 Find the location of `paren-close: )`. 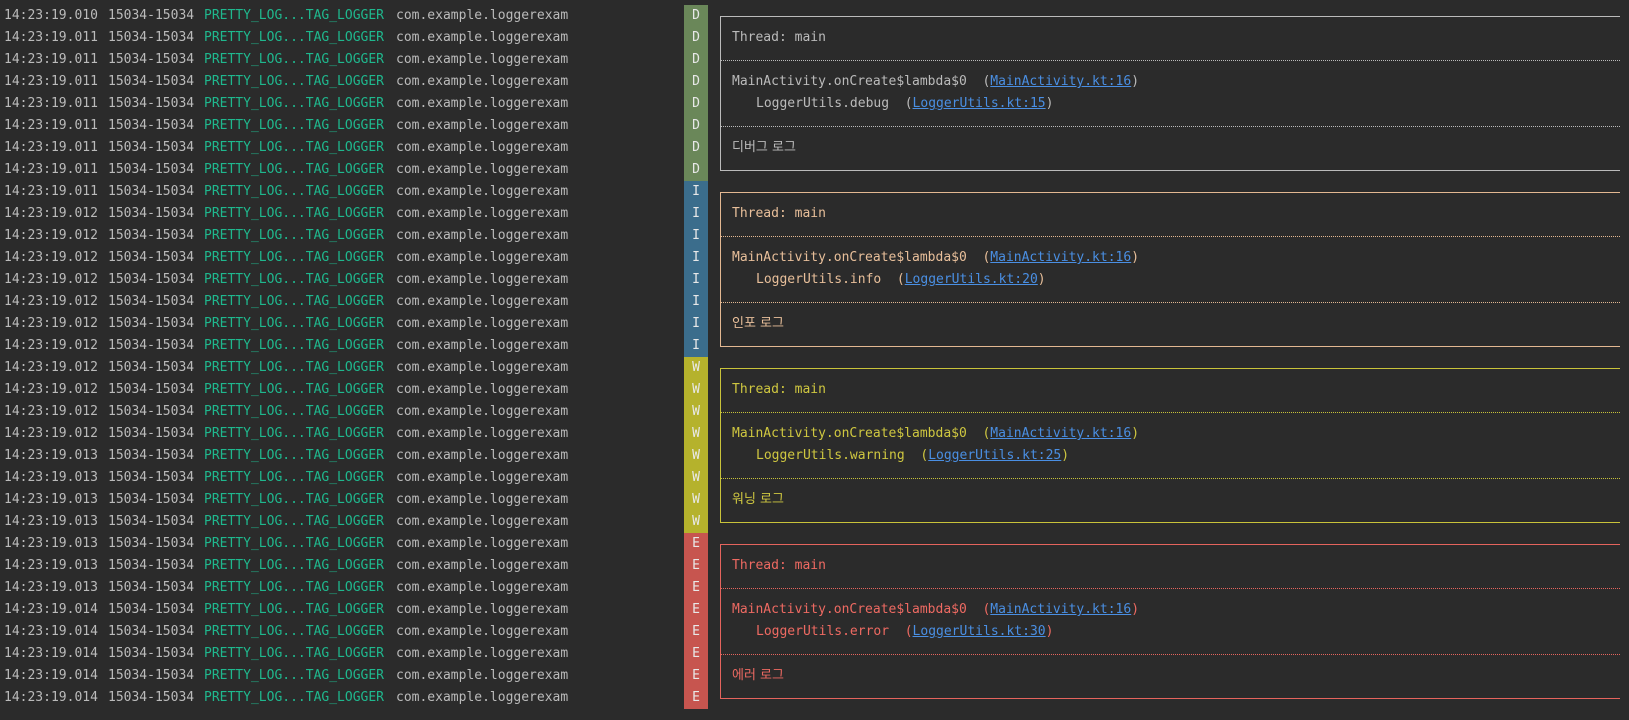

paren-close: ) is located at coordinates (1065, 455).